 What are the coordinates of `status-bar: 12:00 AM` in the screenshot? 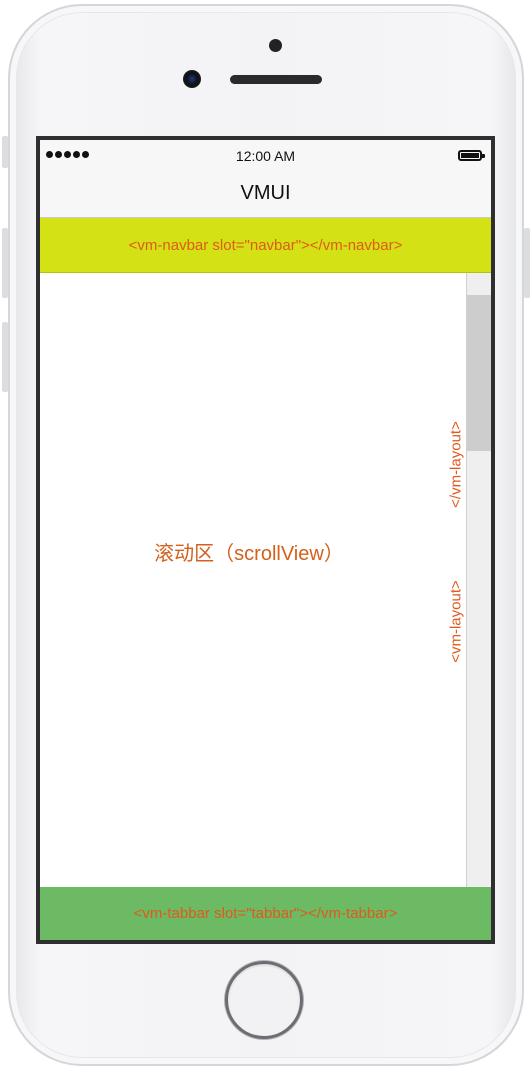 It's located at (265, 155).